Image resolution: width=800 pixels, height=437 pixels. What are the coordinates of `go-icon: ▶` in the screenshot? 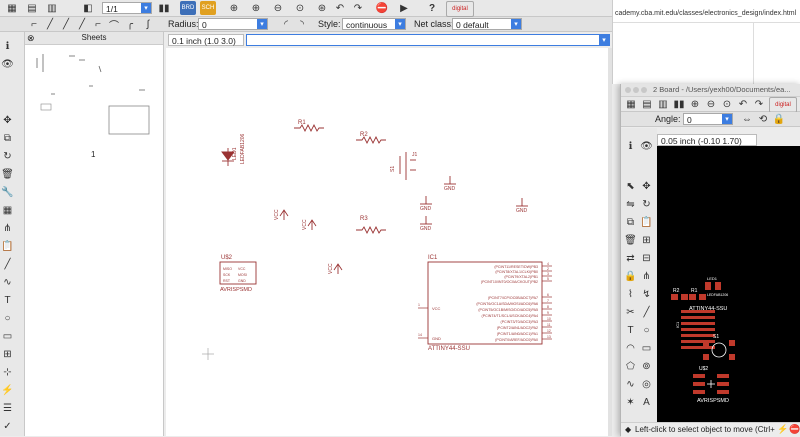 It's located at (404, 8).